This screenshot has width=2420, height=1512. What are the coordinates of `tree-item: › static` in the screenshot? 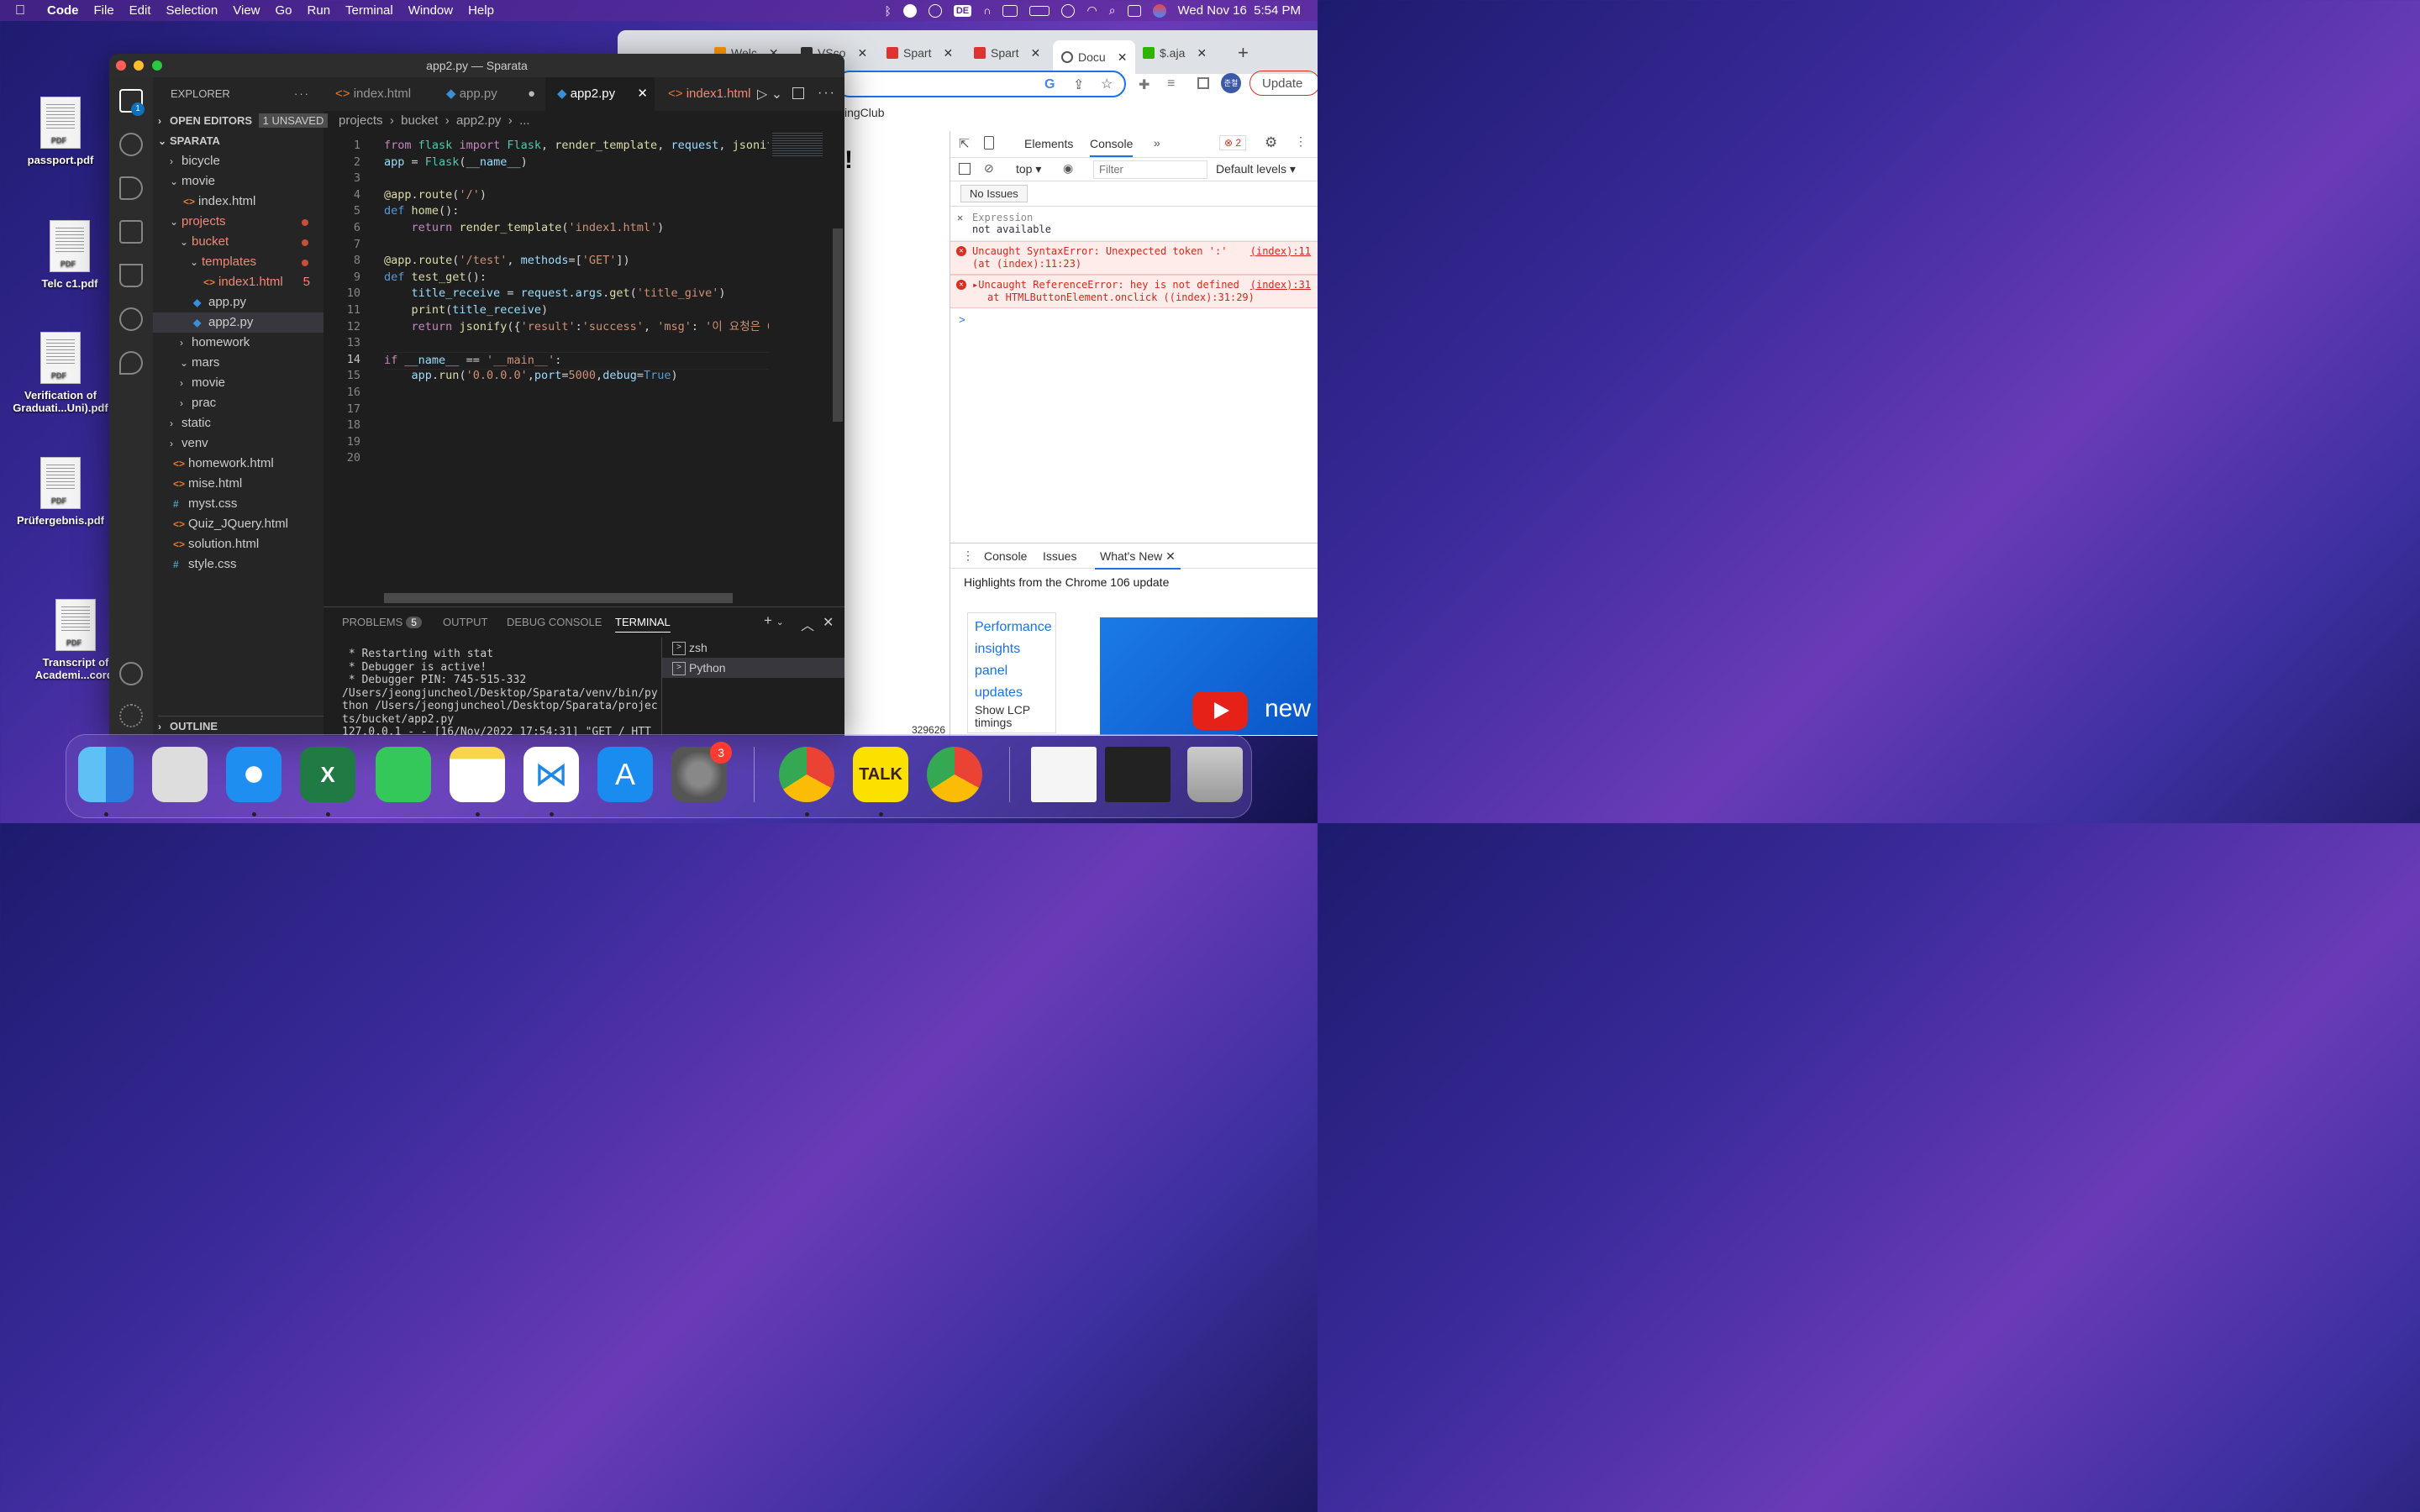 It's located at (239, 423).